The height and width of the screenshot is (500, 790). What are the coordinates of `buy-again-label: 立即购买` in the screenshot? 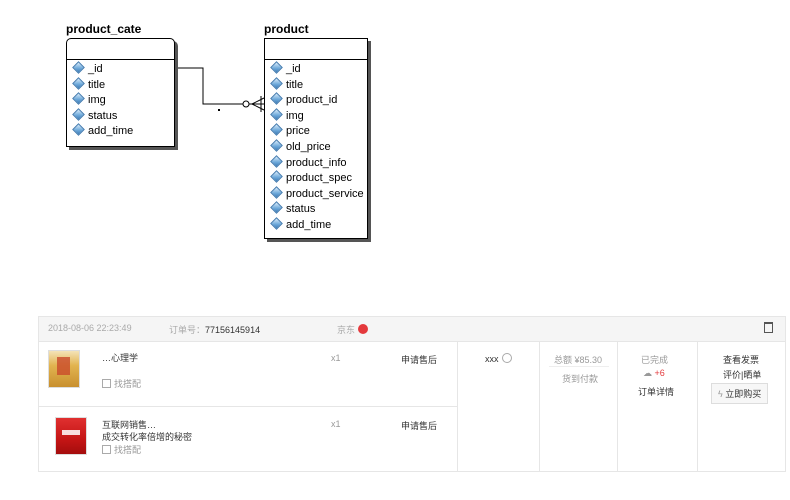 It's located at (743, 394).